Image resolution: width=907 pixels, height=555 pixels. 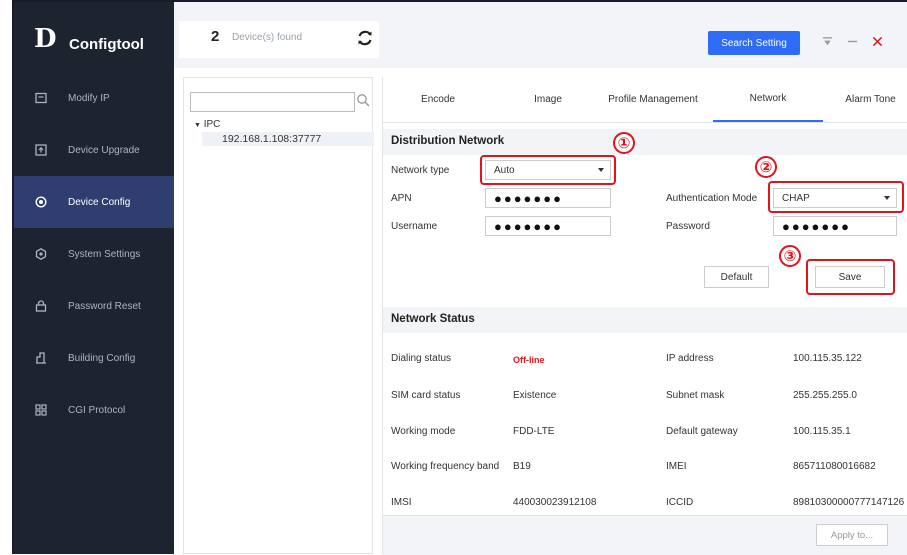 I want to click on sim-card-status-label: SIM card status, so click(x=426, y=395).